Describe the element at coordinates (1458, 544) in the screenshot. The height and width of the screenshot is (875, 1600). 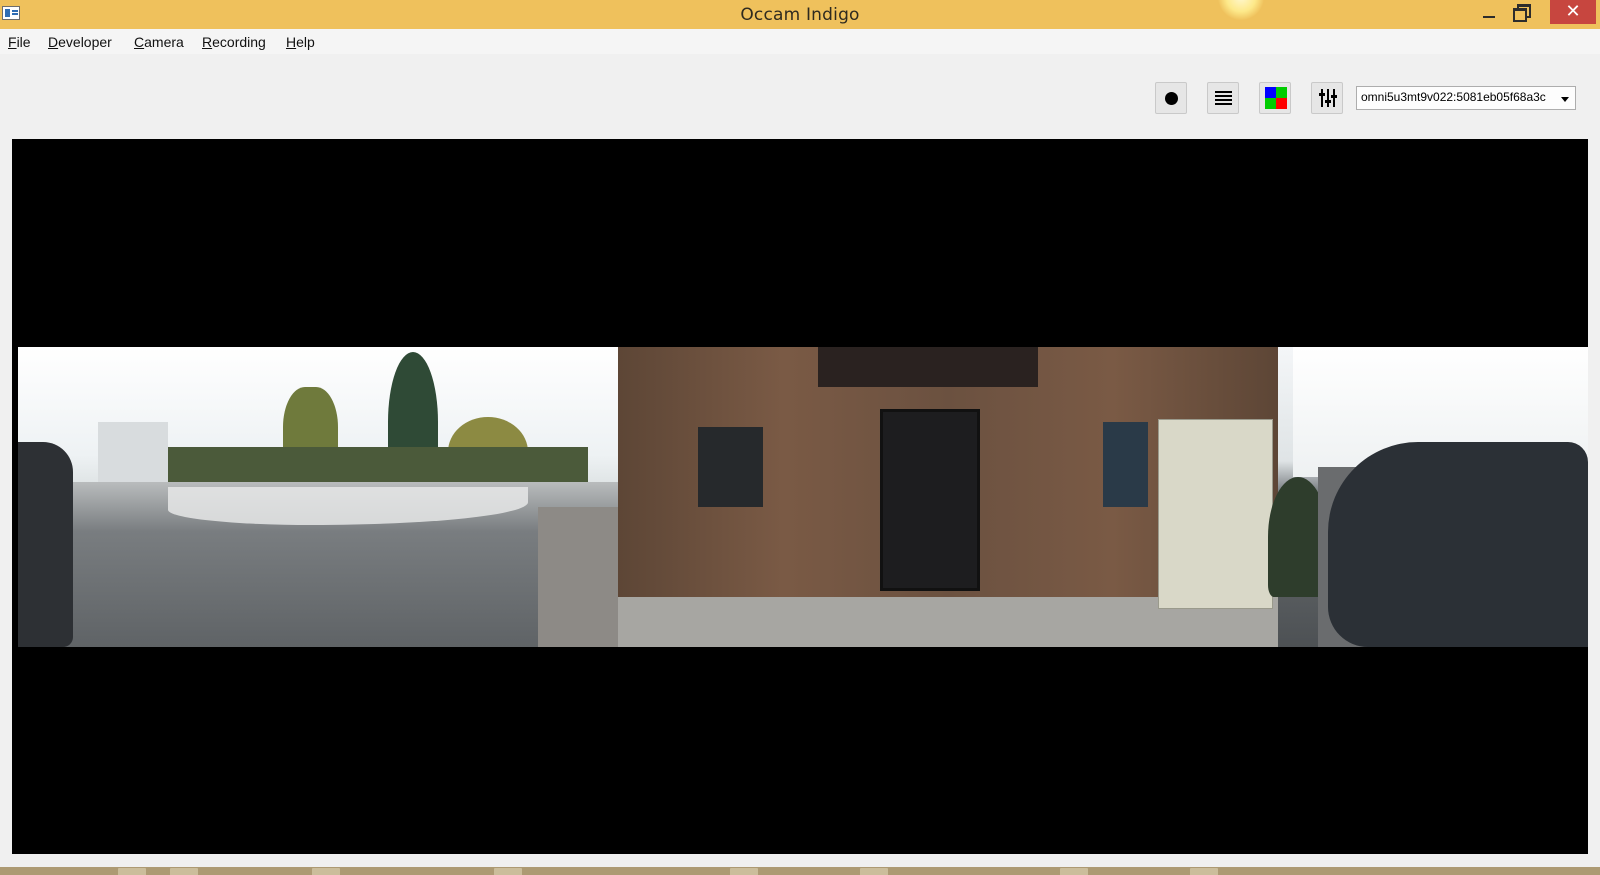
I see `car-right` at that location.